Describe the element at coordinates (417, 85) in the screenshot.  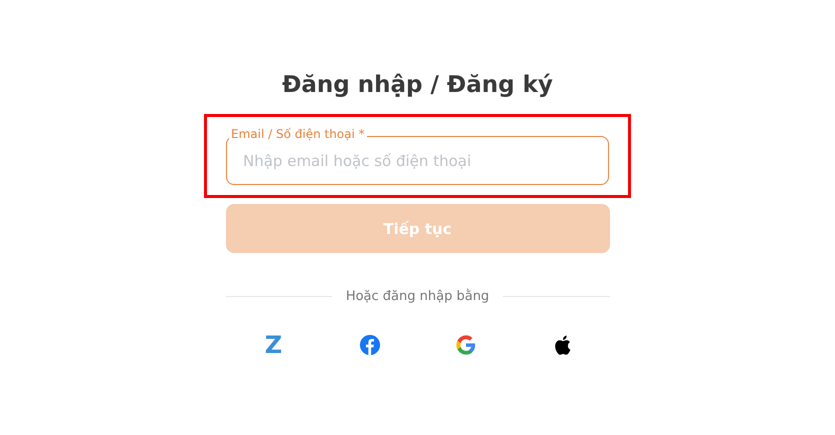
I see `page-title: Đăng nhập / Đăng ký` at that location.